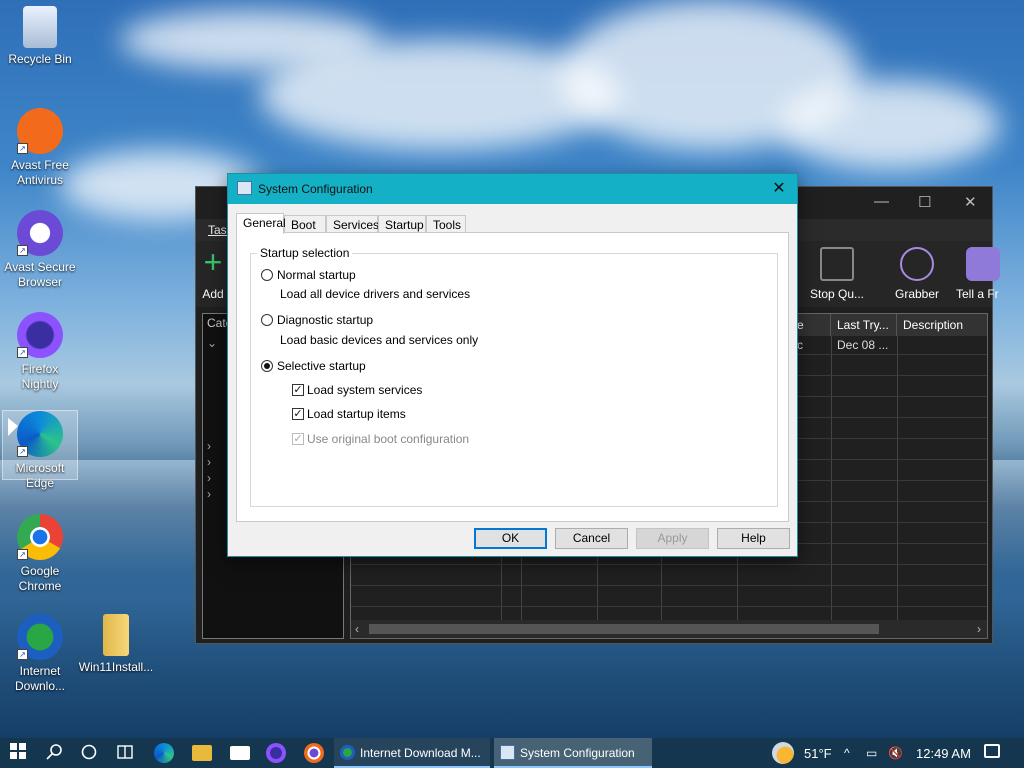 This screenshot has width=1024, height=768. I want to click on edge-icon: ↗, so click(40, 434).